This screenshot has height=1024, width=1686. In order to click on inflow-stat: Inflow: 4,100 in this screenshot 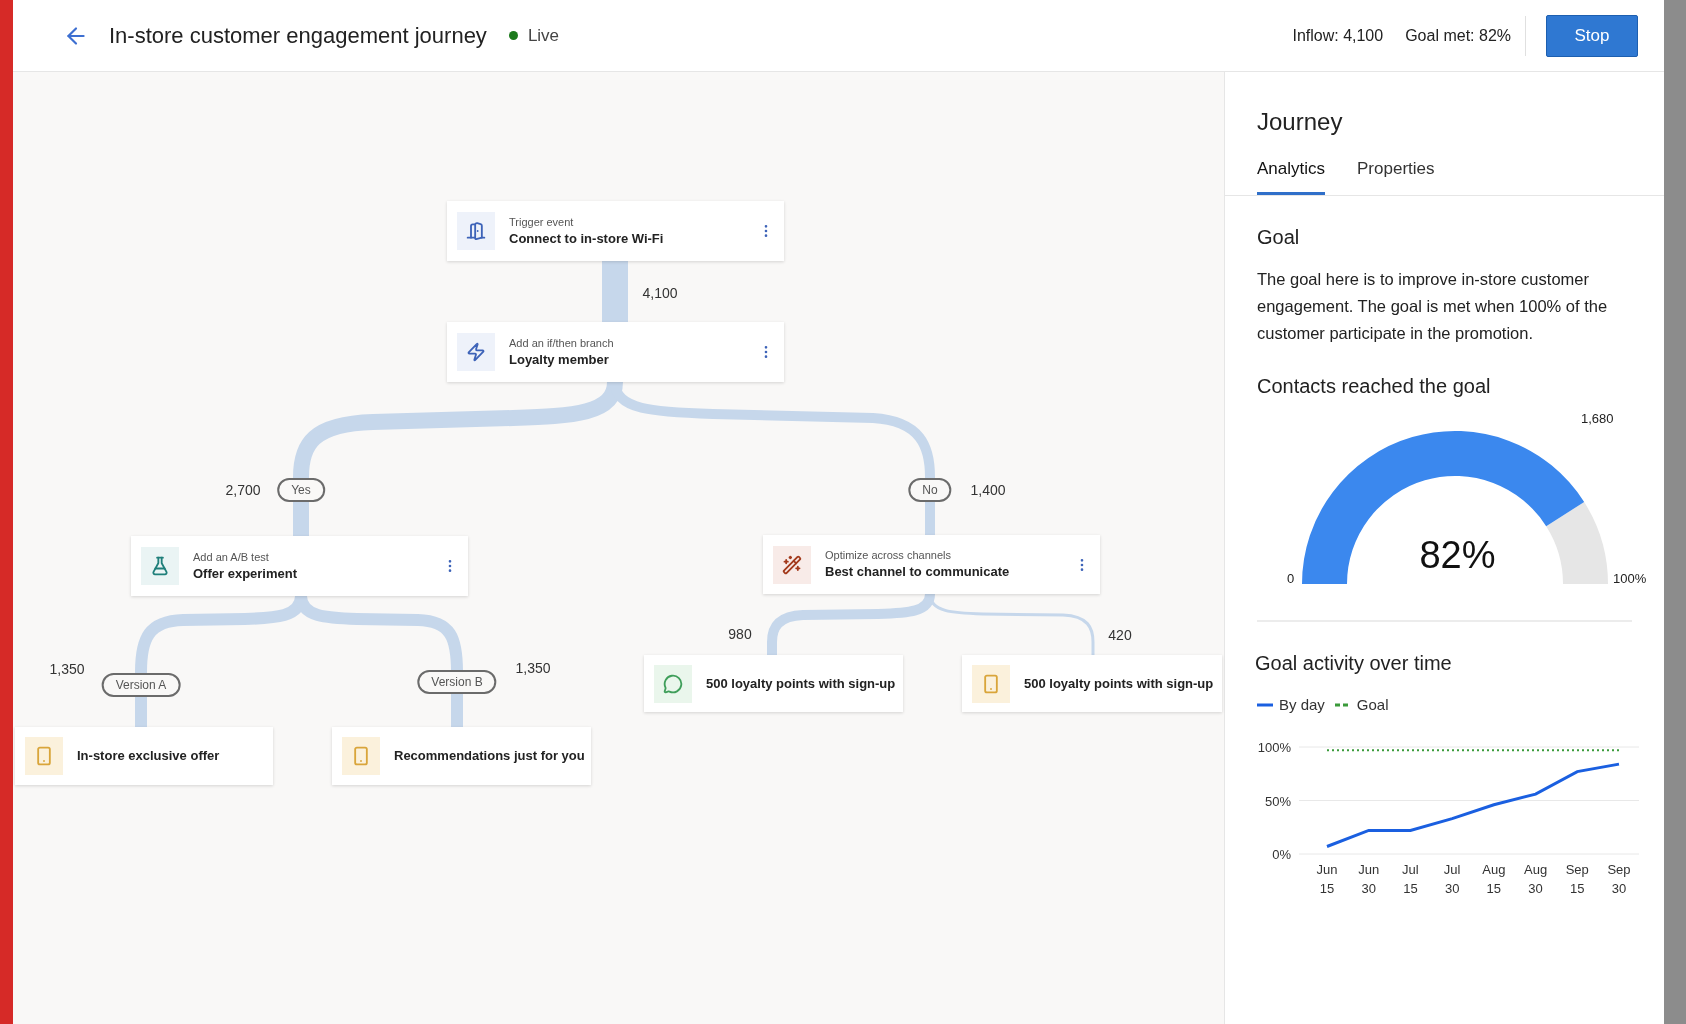, I will do `click(1338, 35)`.